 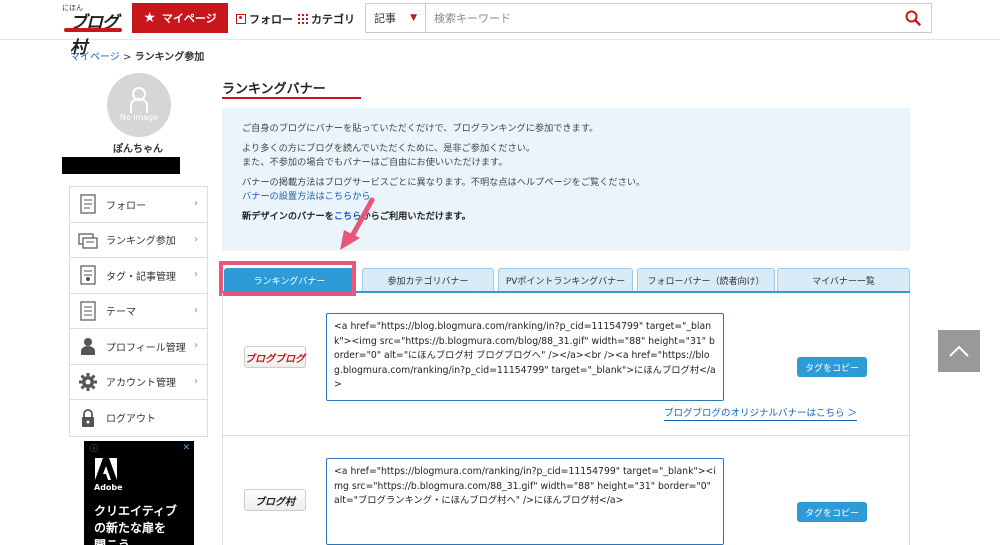 I want to click on chevron-up-icon, so click(x=959, y=351).